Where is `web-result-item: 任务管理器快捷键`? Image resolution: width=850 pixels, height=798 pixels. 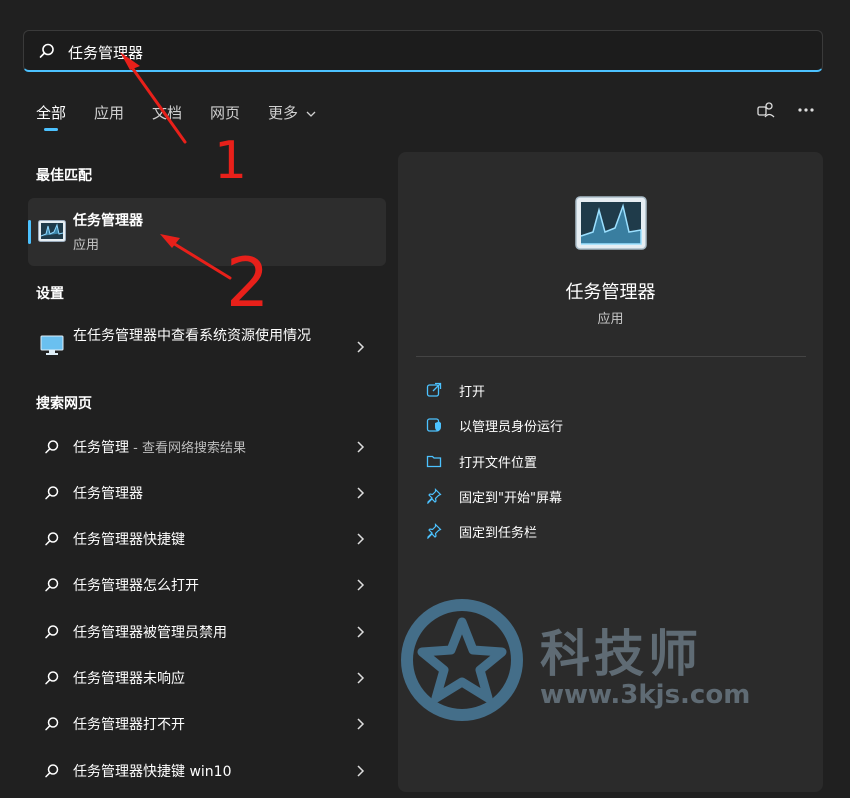 web-result-item: 任务管理器快捷键 is located at coordinates (207, 539).